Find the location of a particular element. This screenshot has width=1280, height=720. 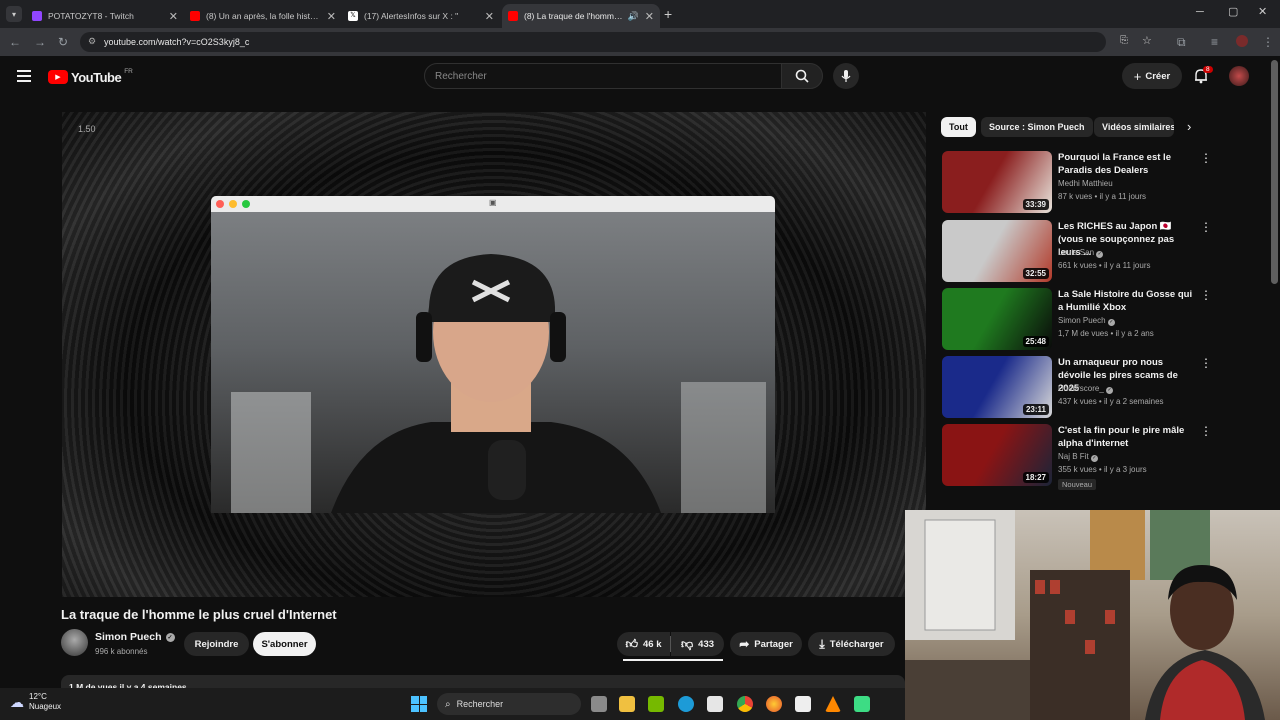

forward-icon: → is located at coordinates (40, 42).